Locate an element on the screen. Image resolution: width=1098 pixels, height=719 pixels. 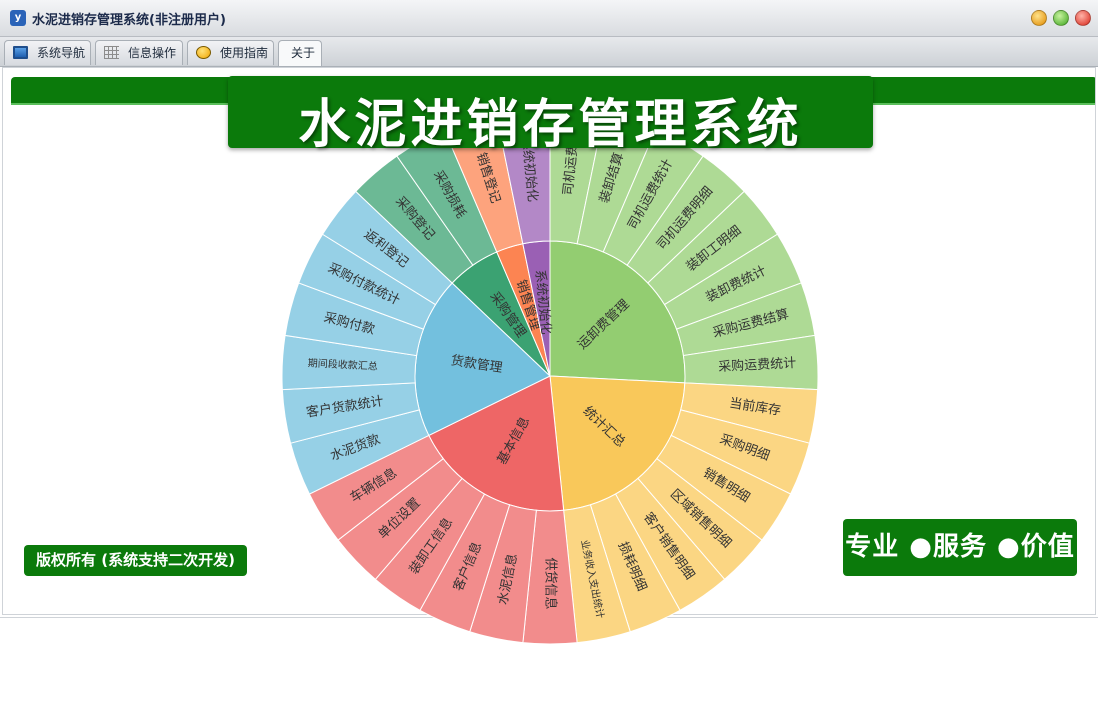
sunburst-item-label: 供货信息 is located at coordinates (551, 583).